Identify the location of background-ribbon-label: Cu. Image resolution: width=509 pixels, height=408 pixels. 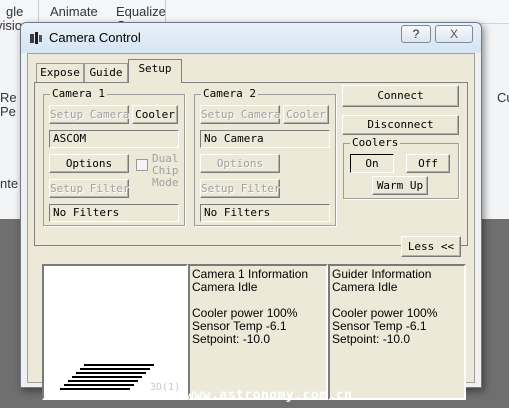
(503, 97).